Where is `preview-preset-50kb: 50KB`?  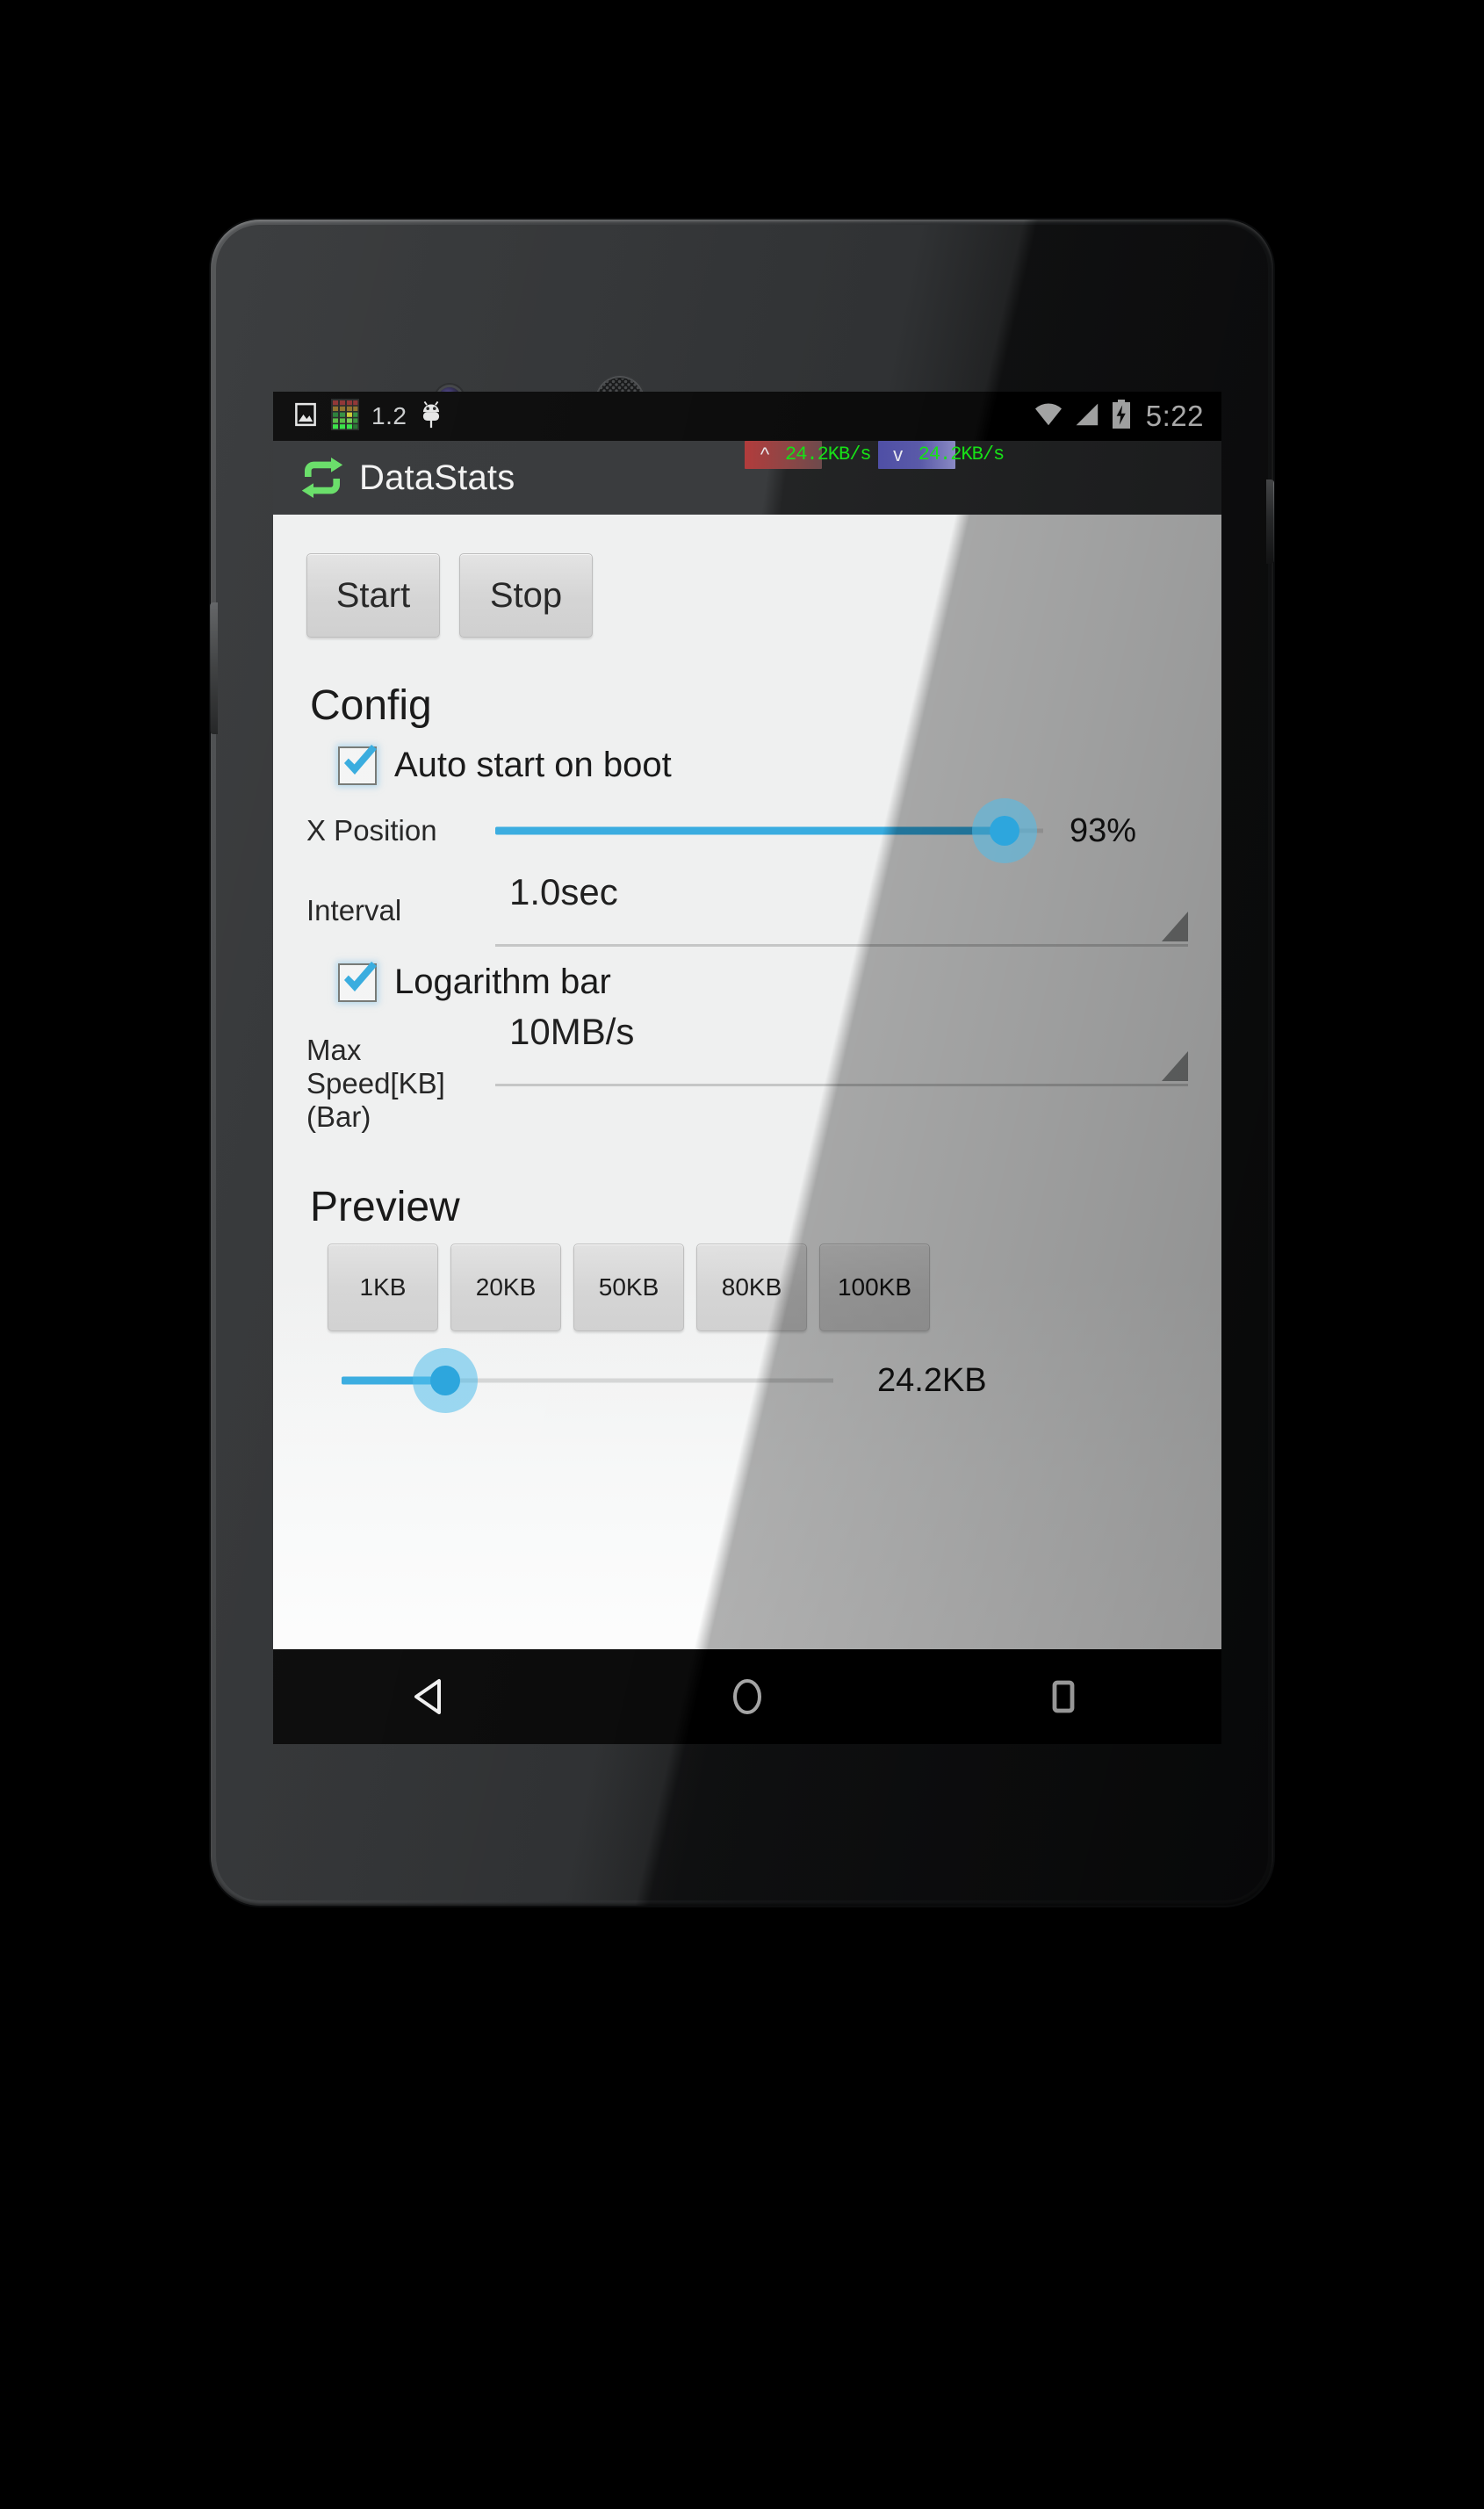
preview-preset-50kb: 50KB is located at coordinates (628, 1287).